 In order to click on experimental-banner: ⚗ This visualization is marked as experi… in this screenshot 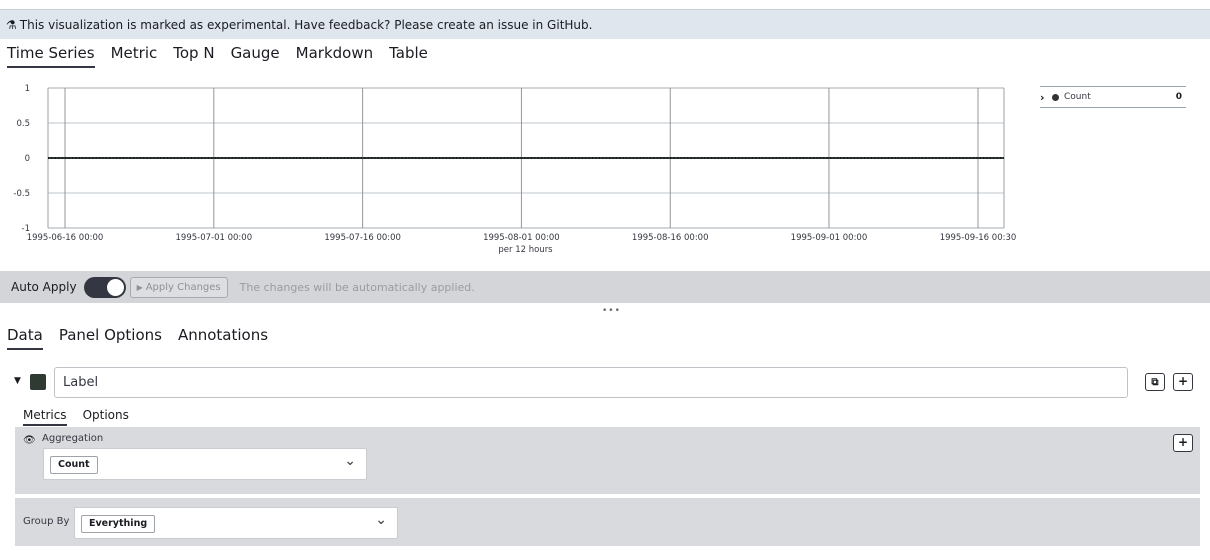, I will do `click(605, 24)`.